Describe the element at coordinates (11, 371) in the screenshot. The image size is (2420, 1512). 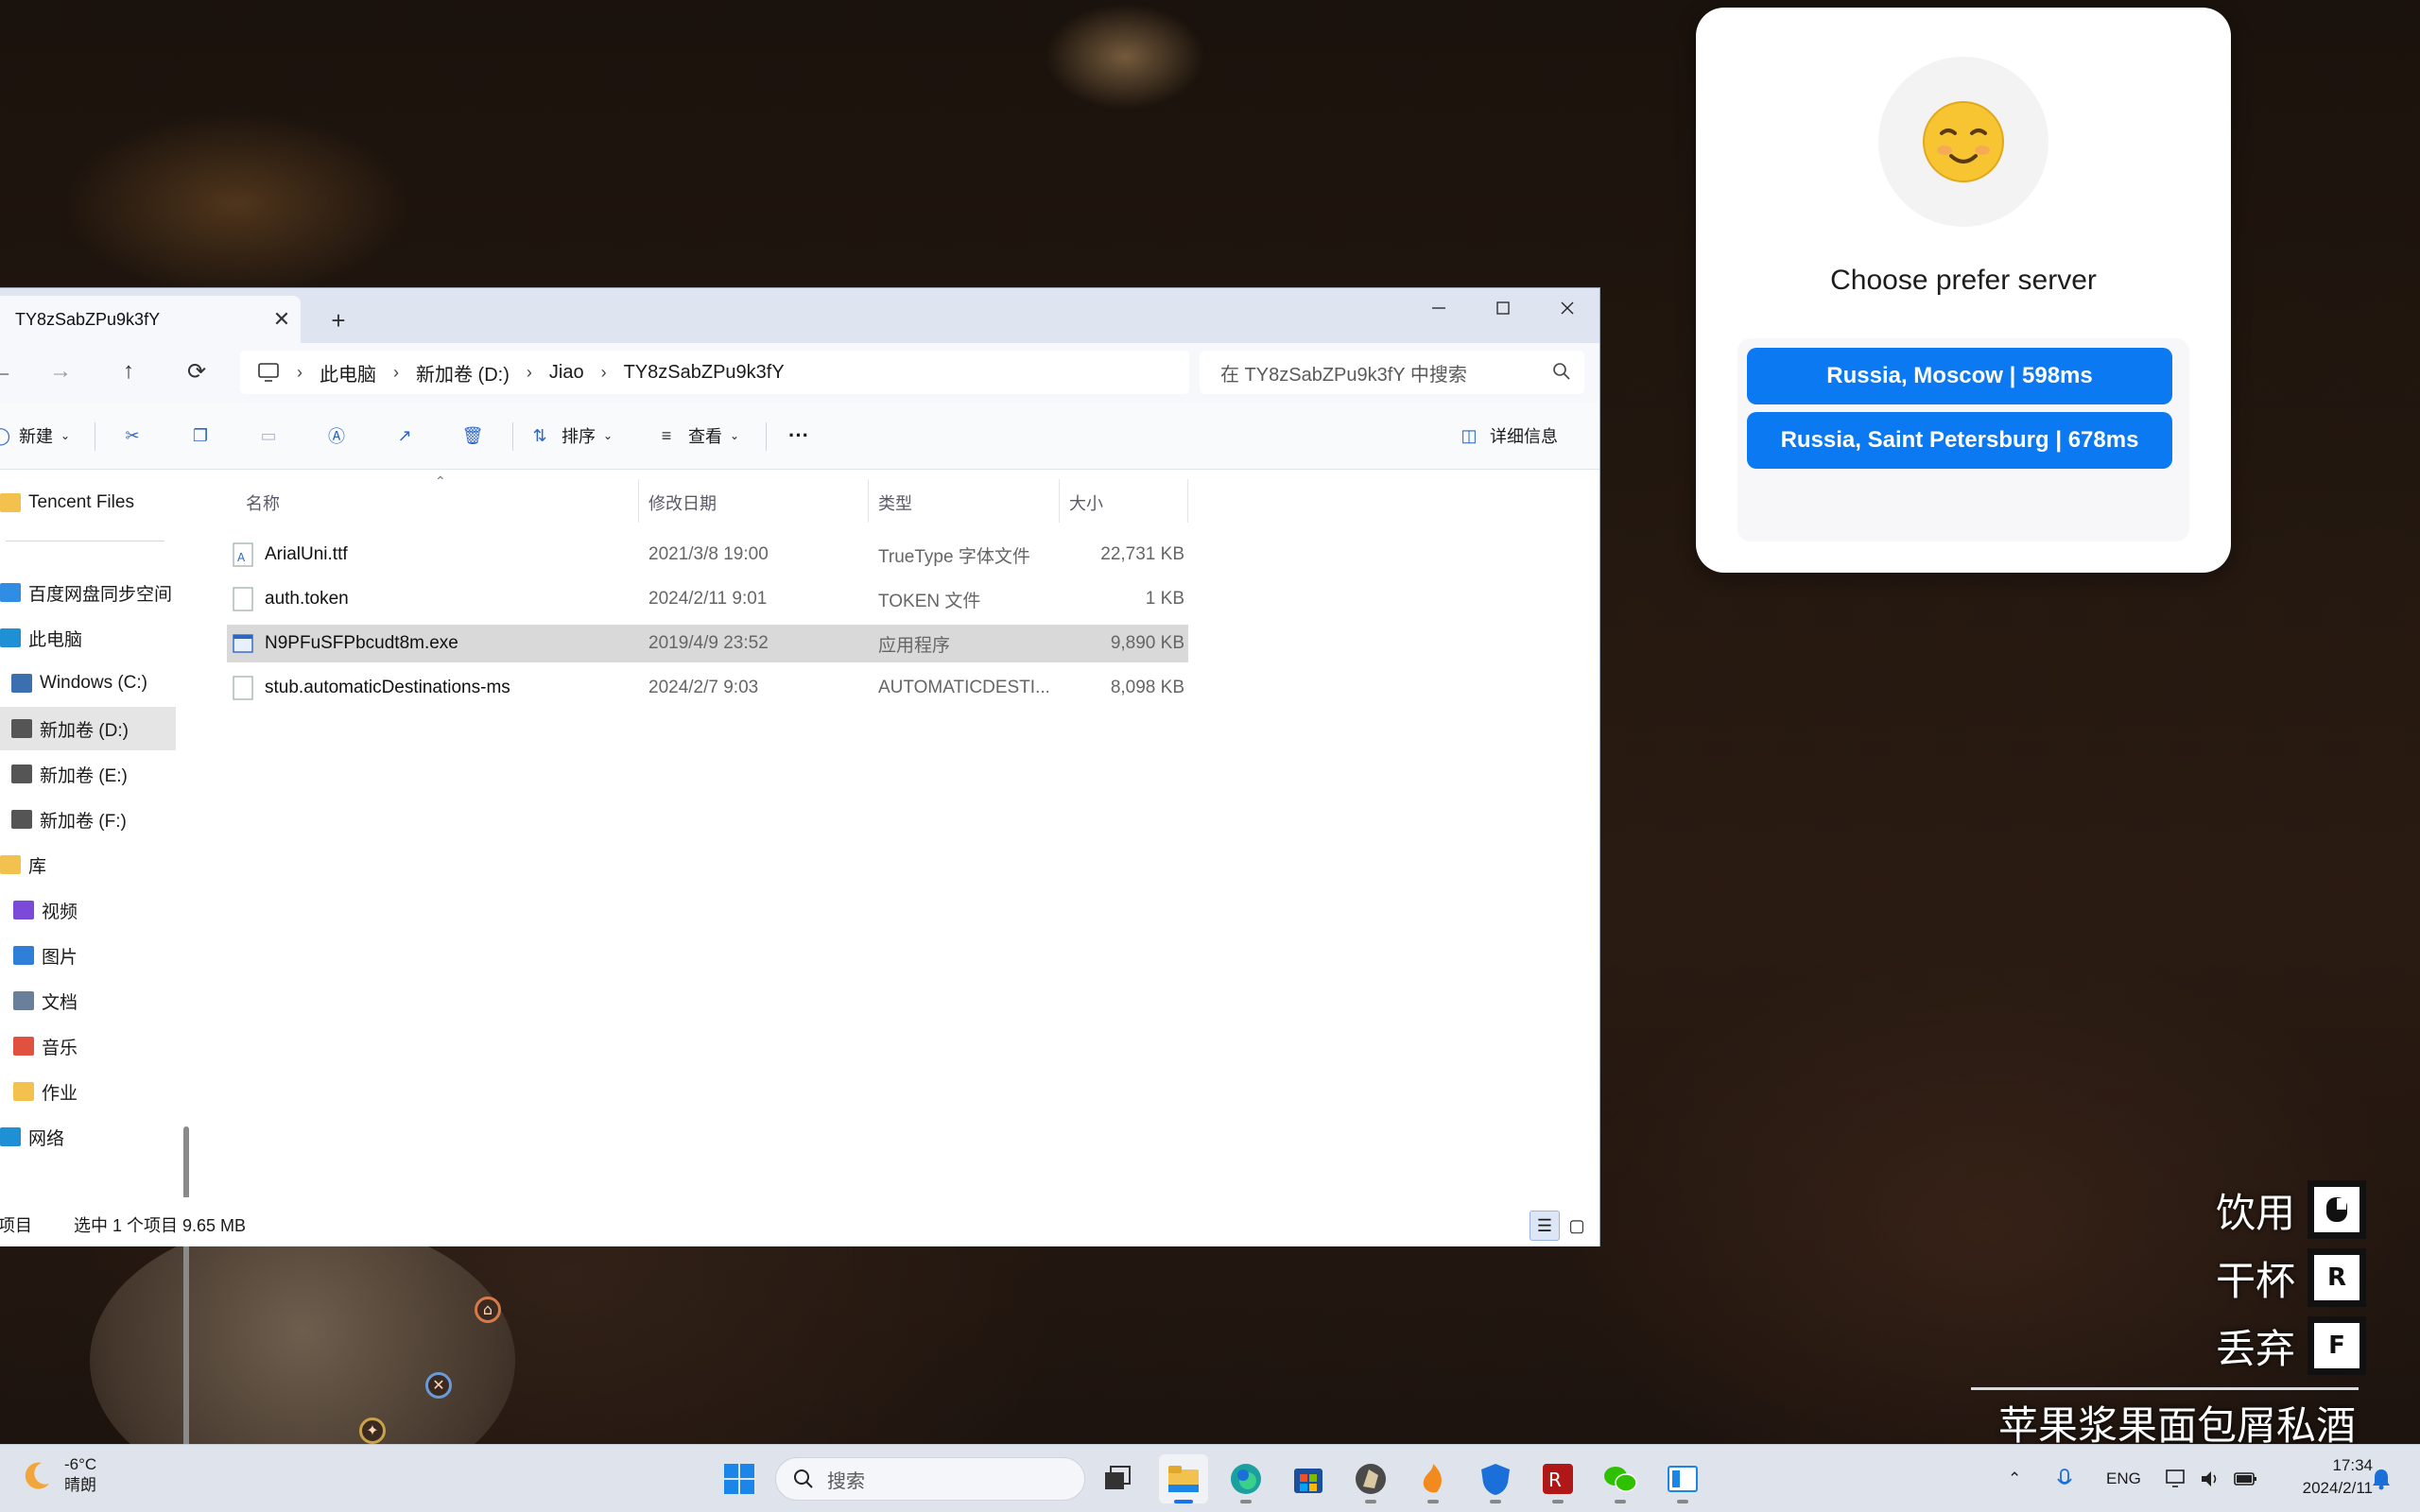
I see `back-button: ←` at that location.